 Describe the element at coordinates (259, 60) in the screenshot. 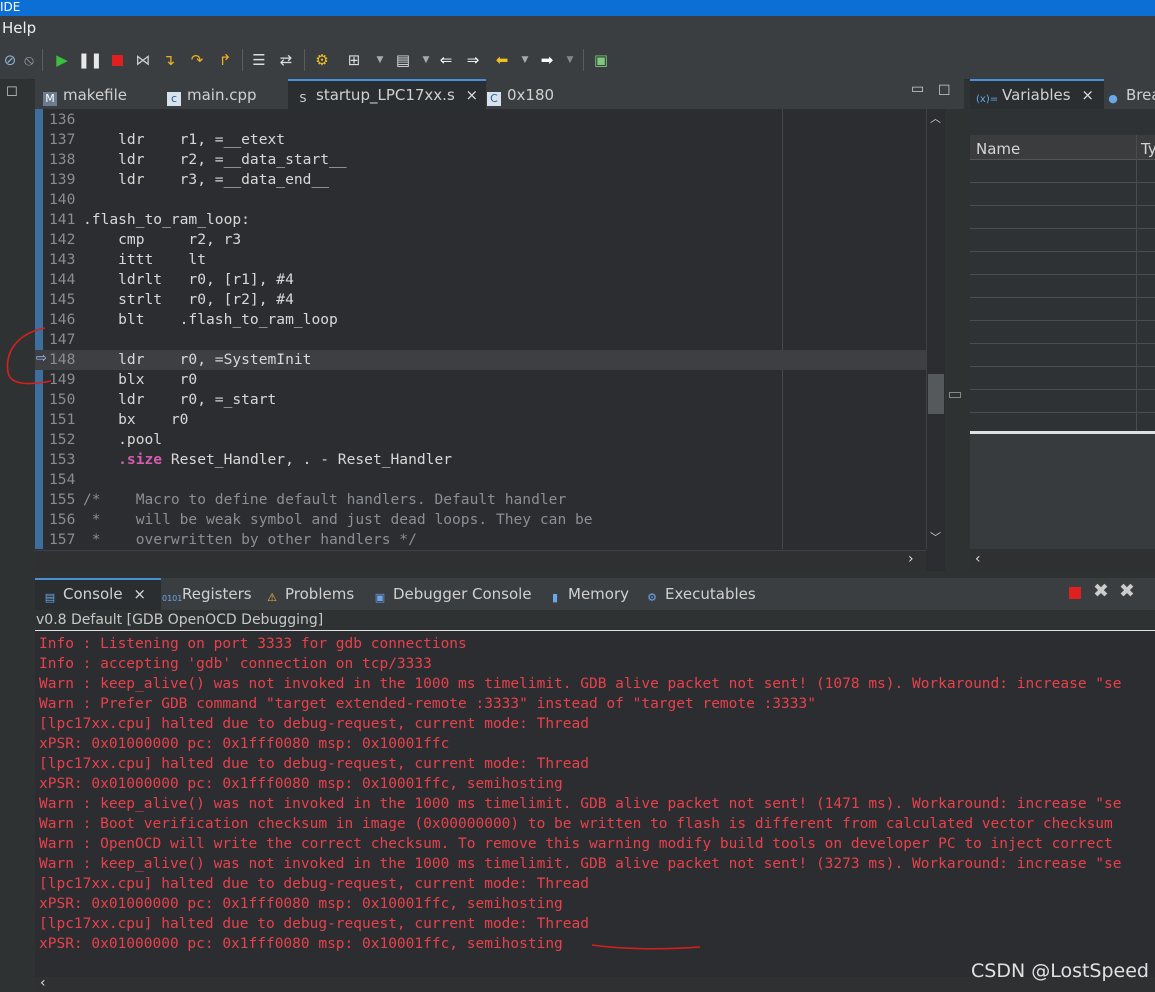

I see `instruction-stepping-icon: ☰` at that location.